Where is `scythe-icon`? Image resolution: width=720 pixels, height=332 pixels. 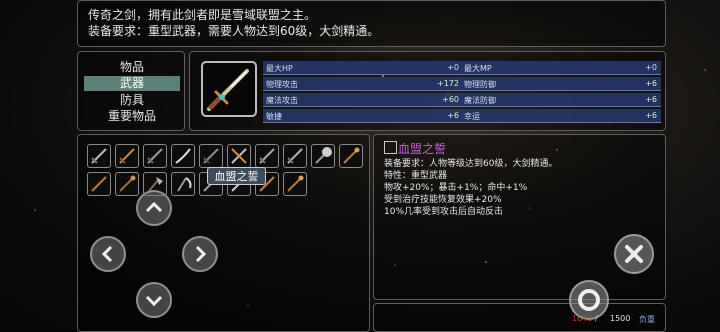 scythe-icon is located at coordinates (184, 184).